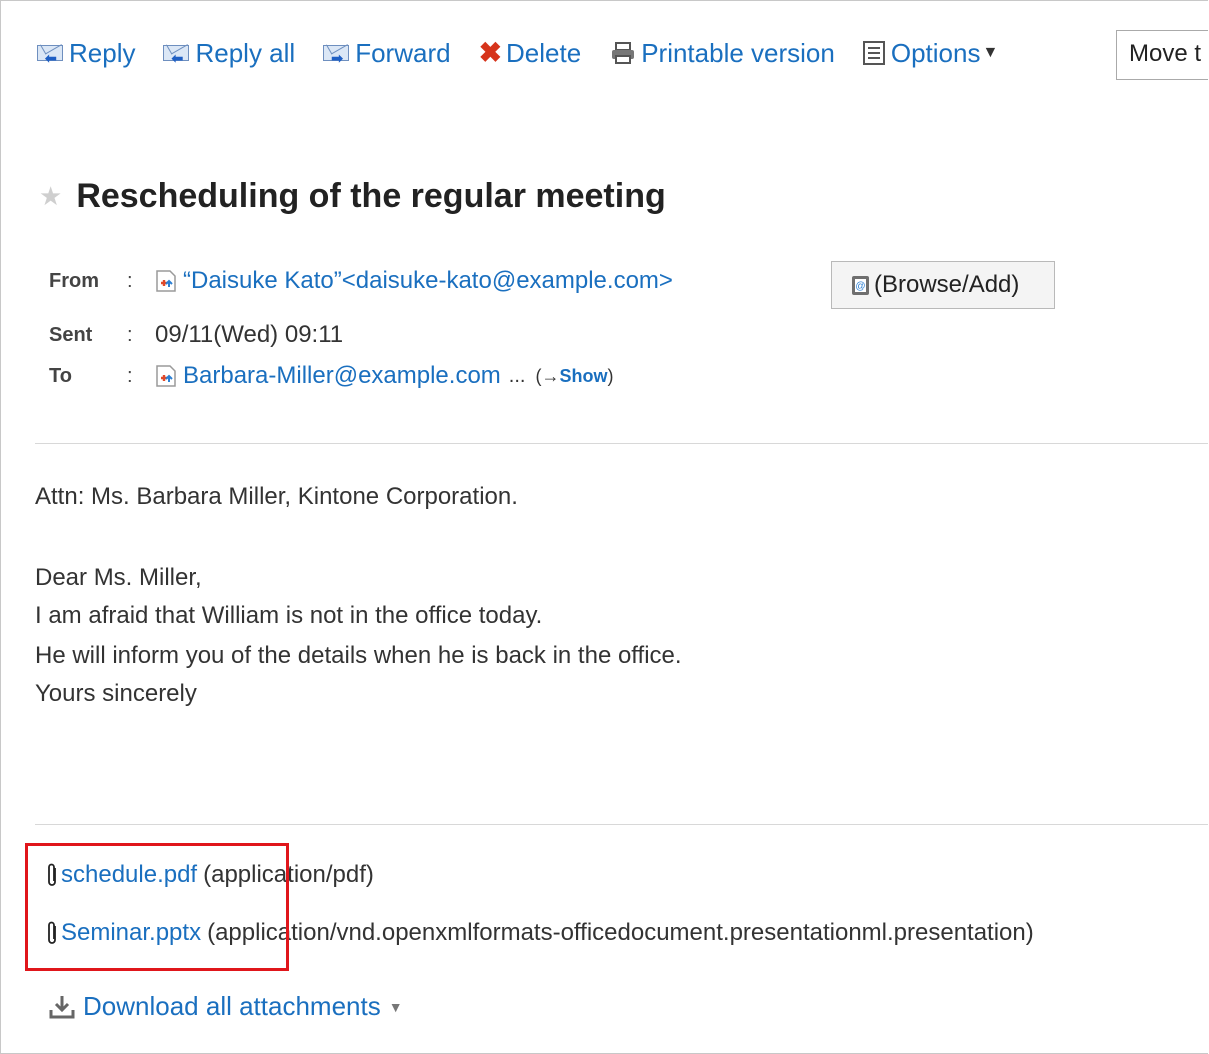 This screenshot has height=1054, width=1209. I want to click on to-address-link: Barbara-Miller@example.com, so click(342, 376).